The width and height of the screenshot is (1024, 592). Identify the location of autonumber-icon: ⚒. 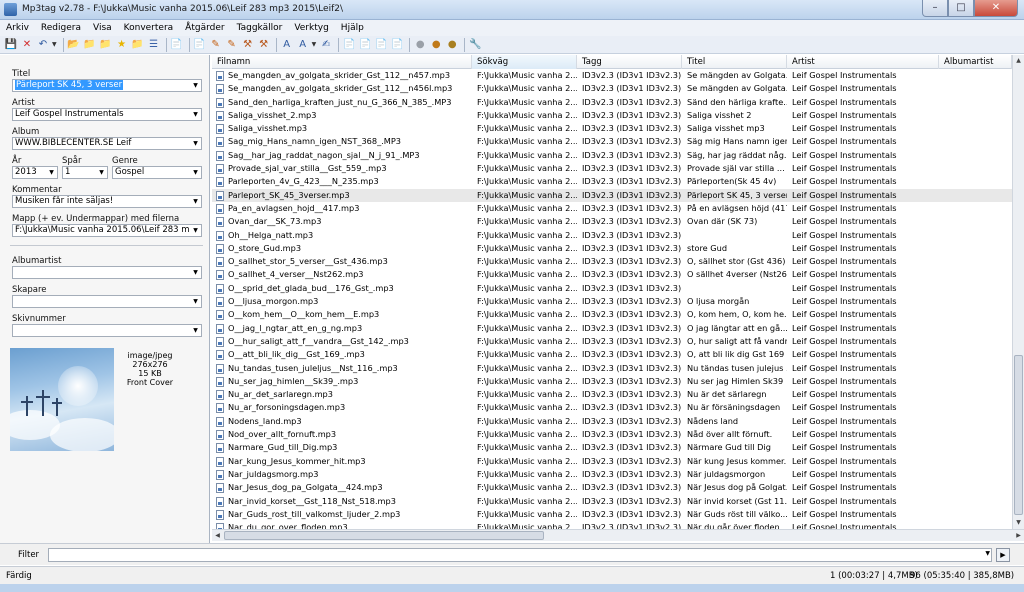
(264, 45).